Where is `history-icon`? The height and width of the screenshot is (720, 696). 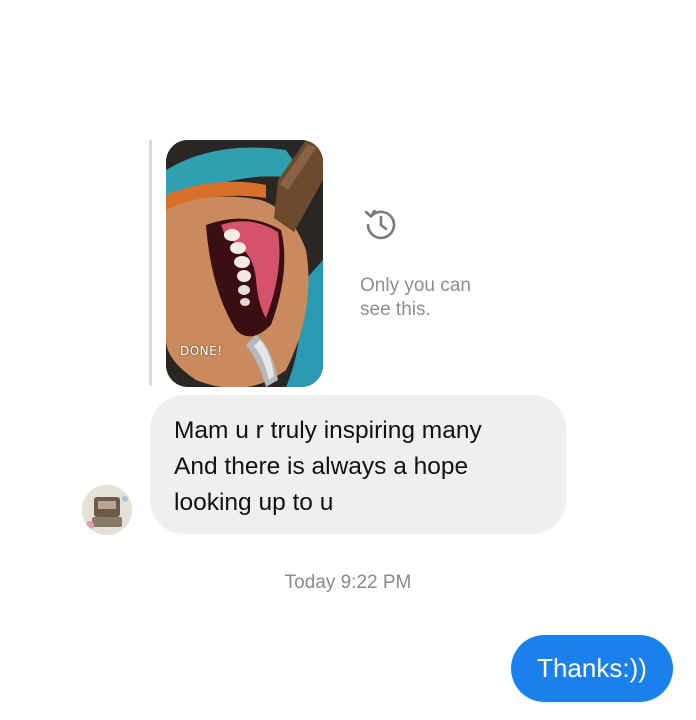 history-icon is located at coordinates (381, 225).